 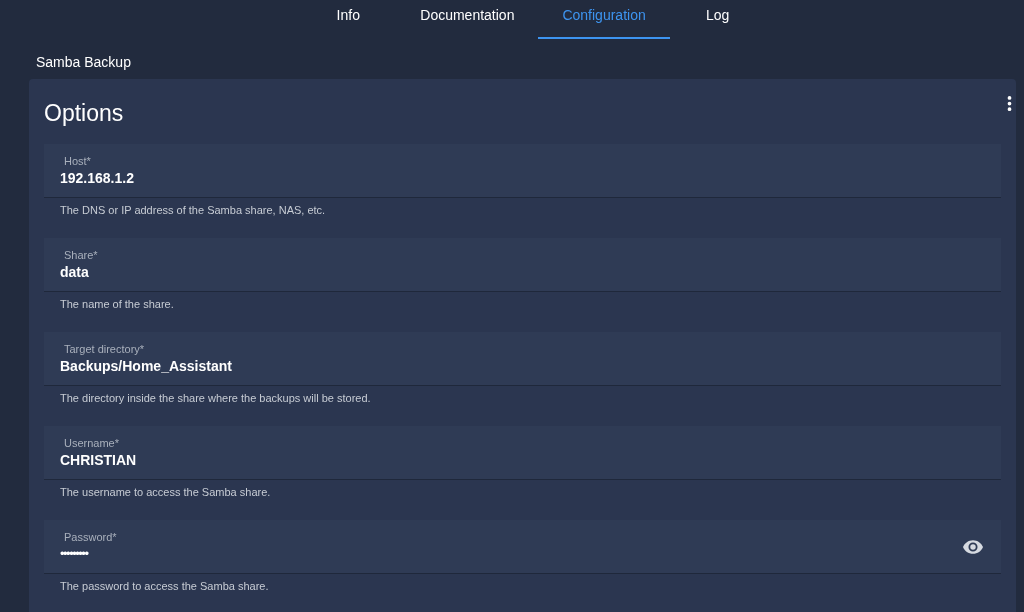 What do you see at coordinates (215, 398) in the screenshot?
I see `helper-text: The directory inside the share where the backups will be stored.` at bounding box center [215, 398].